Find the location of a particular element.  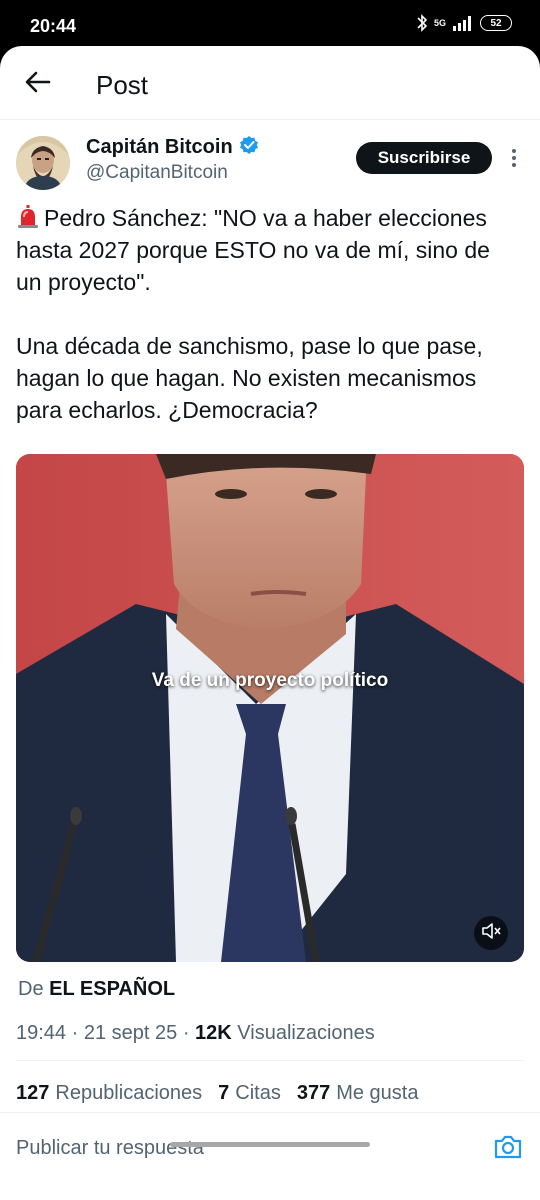

battery-icon: 52 is located at coordinates (496, 23).